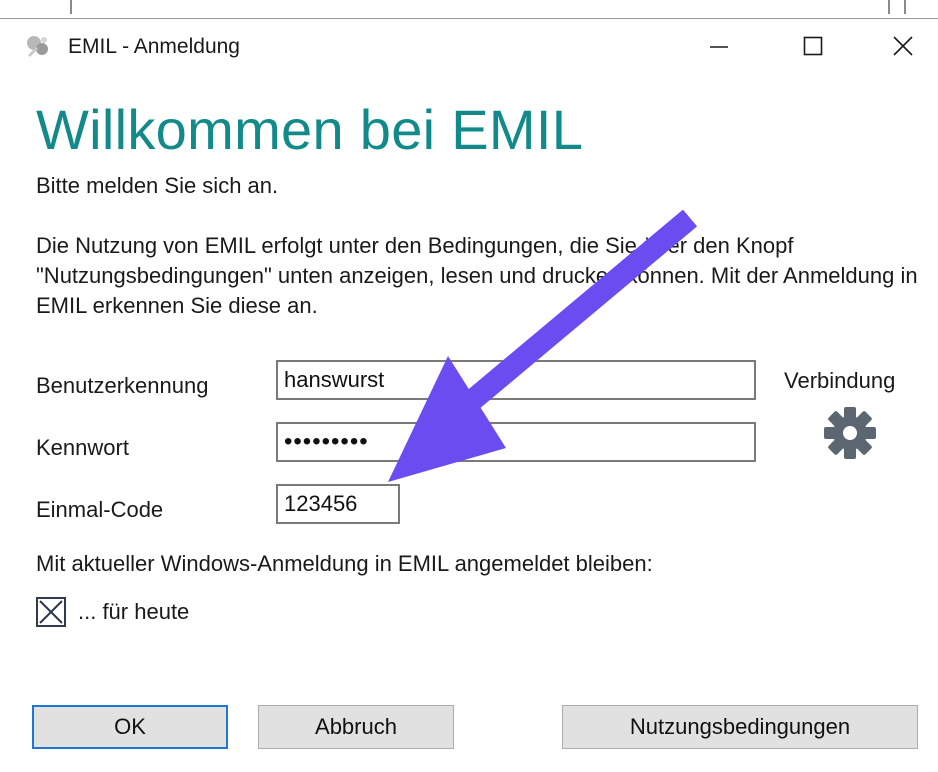 The image size is (938, 772). I want to click on otp-input, so click(338, 504).